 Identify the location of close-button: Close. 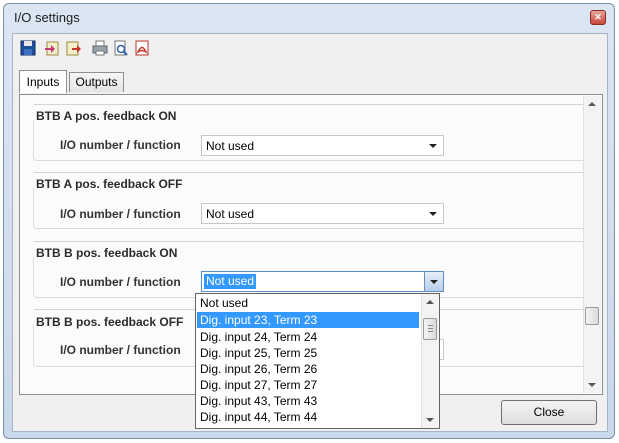
(549, 412).